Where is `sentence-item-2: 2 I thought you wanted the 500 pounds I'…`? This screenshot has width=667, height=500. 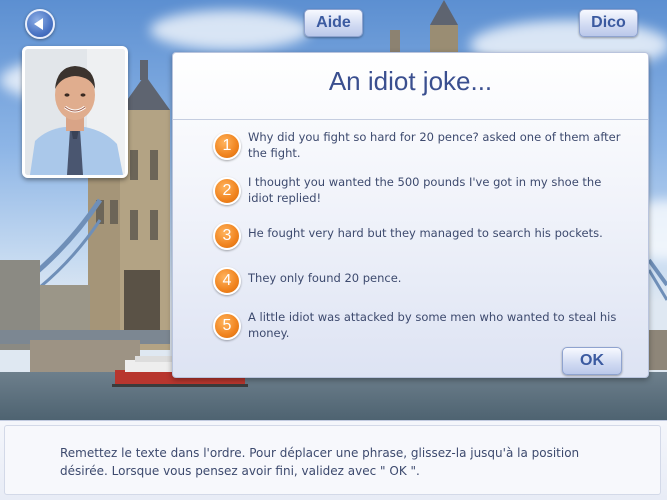
sentence-item-2: 2 I thought you wanted the 500 pounds I'… is located at coordinates (423, 192).